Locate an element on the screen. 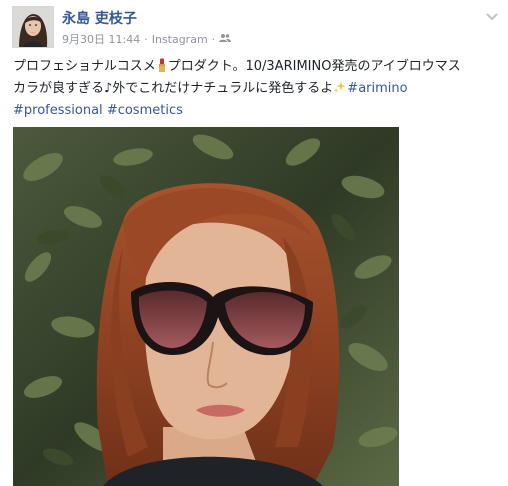  hashtag-cosmetics: #cosmetics is located at coordinates (145, 110).